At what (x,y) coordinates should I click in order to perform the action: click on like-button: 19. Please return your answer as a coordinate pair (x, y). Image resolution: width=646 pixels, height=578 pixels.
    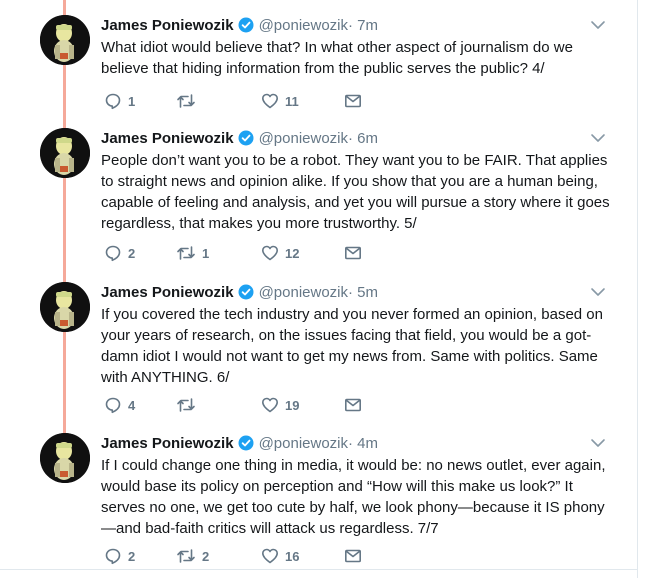
    Looking at the image, I should click on (280, 405).